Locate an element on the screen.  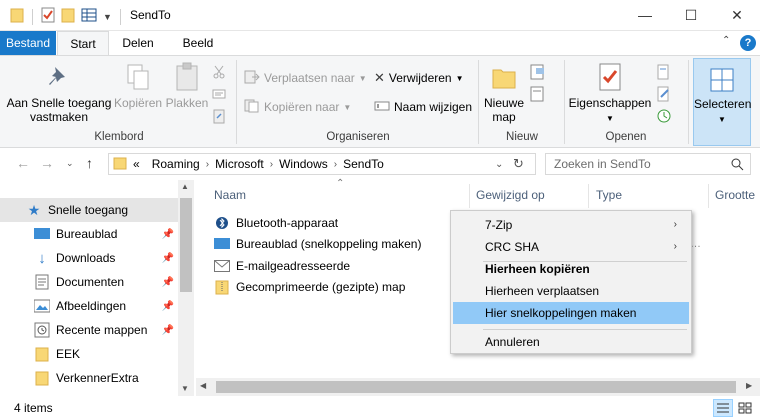
select-grid-icon is located at coordinates (722, 80).